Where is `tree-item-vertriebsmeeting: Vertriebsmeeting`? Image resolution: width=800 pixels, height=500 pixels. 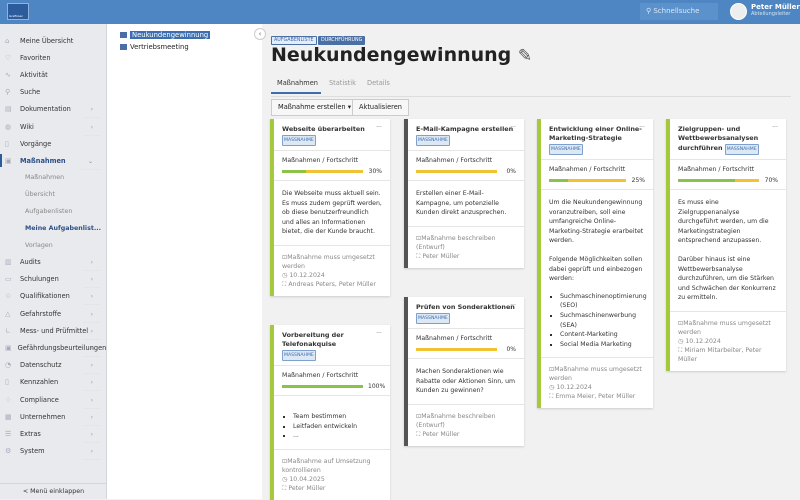 tree-item-vertriebsmeeting: Vertriebsmeeting is located at coordinates (154, 47).